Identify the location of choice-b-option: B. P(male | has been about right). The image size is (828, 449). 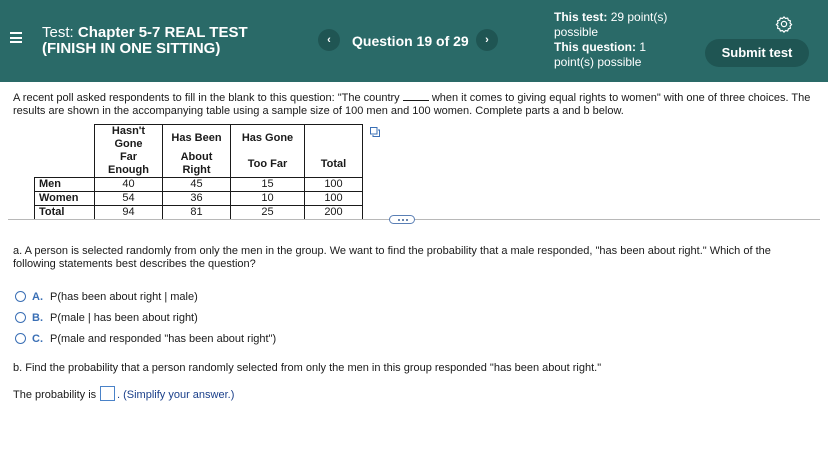
(165, 318).